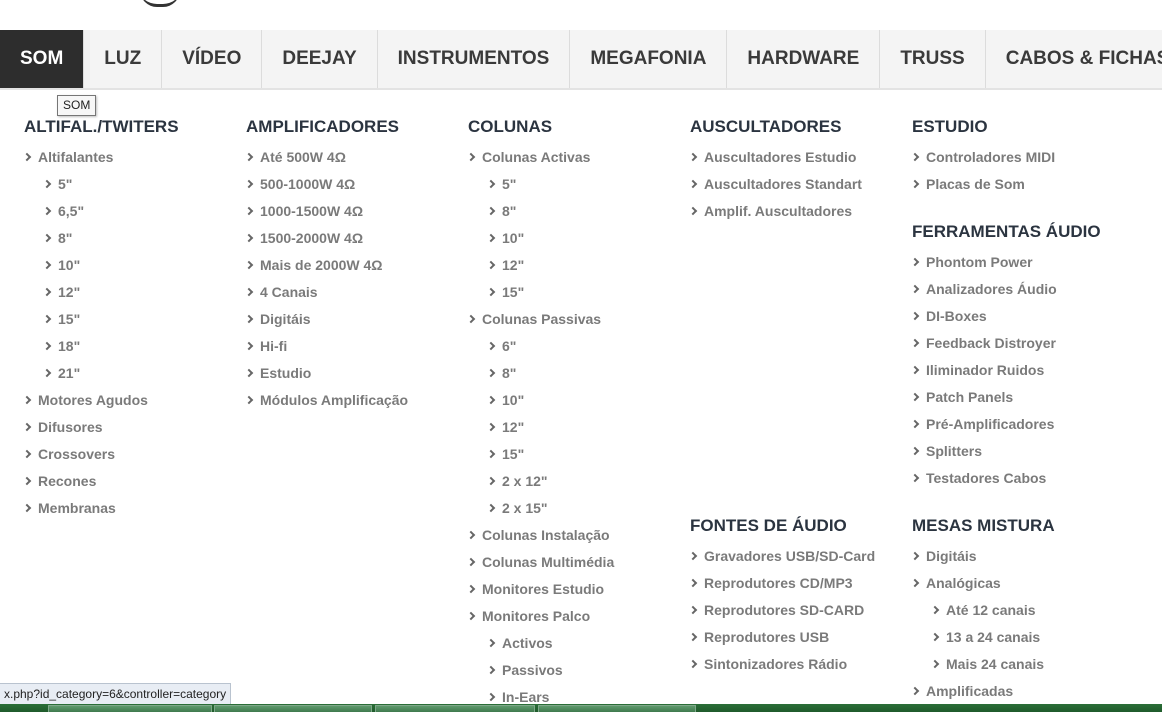 This screenshot has height=712, width=1162. Describe the element at coordinates (62, 427) in the screenshot. I see `menu-item: Difusores` at that location.